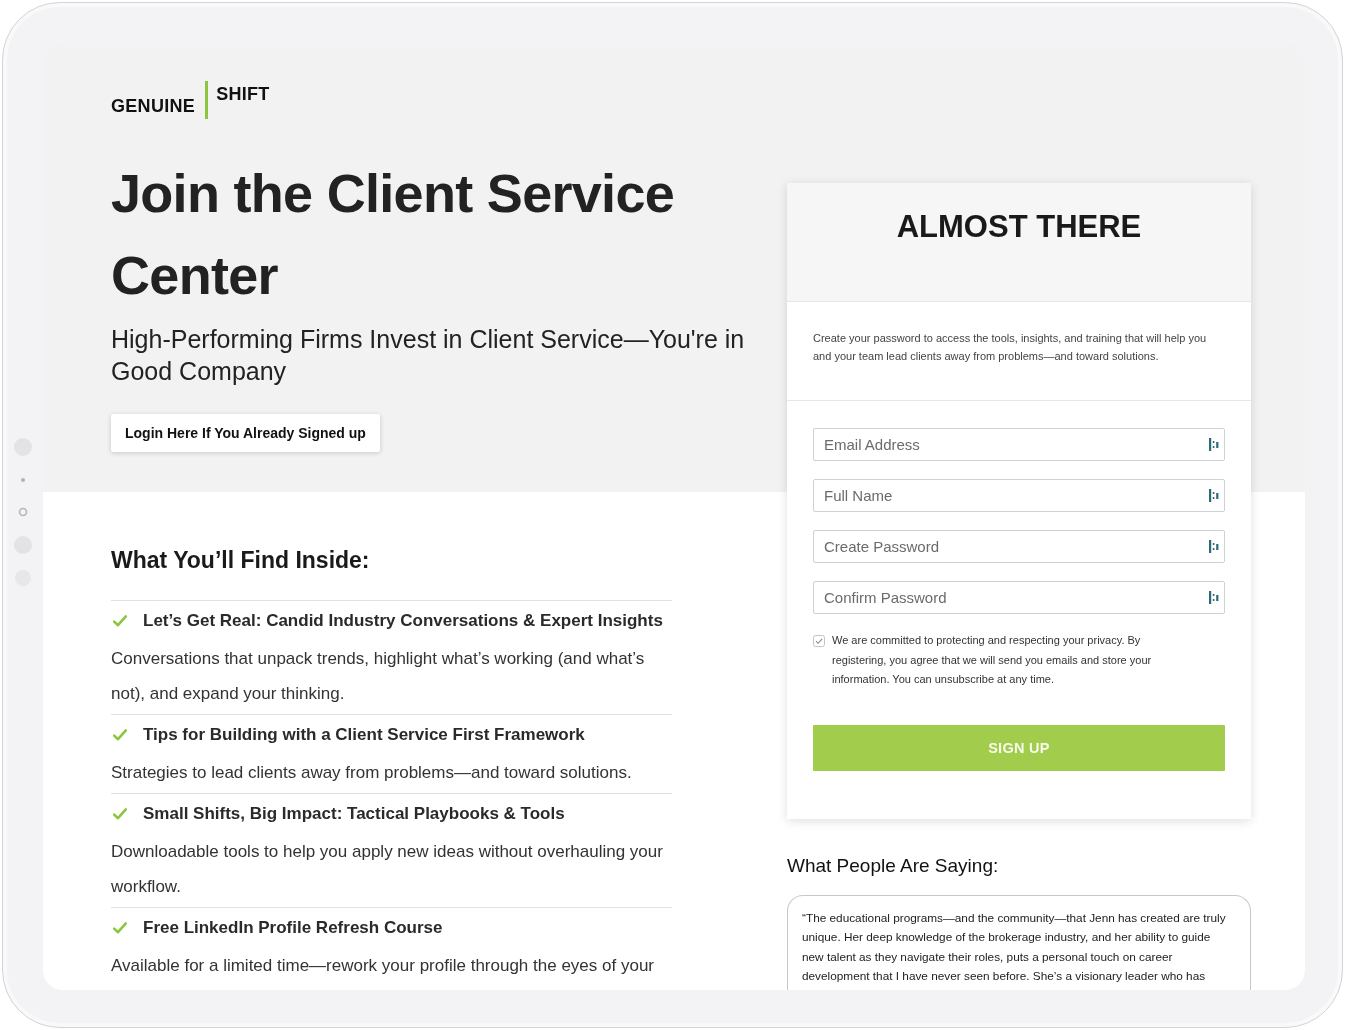 The image size is (1345, 1030). I want to click on feature-description: Downloadable tools to help you apply new ideas without overhauling your workflow., so click(387, 869).